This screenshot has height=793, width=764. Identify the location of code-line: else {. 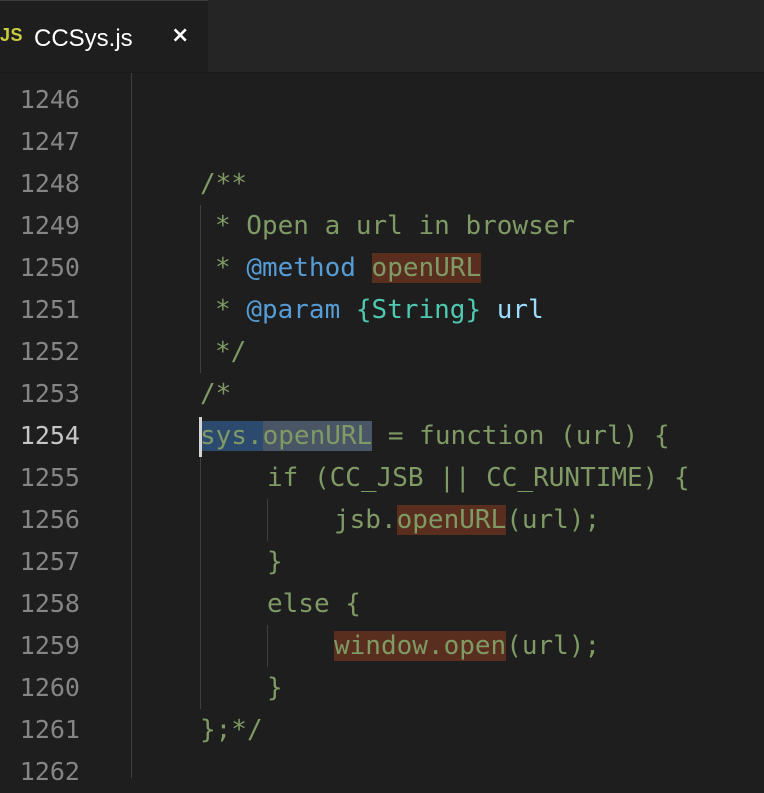
(314, 604).